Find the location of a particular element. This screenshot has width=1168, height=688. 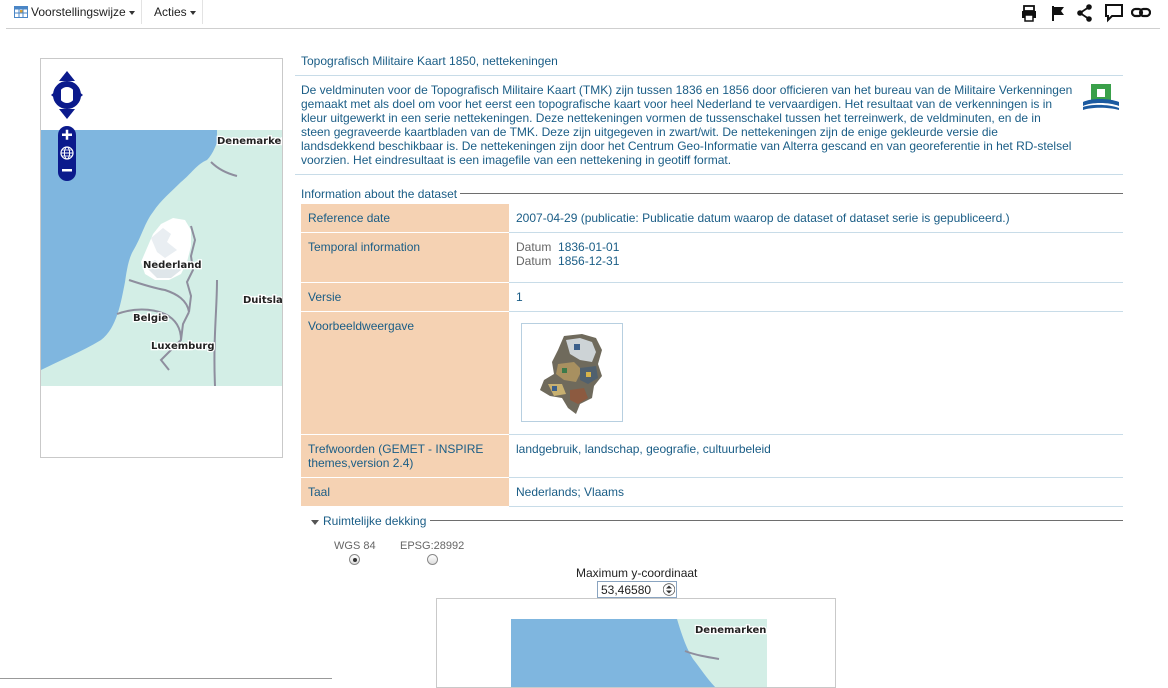

temporal-start: 1836-01-01 is located at coordinates (589, 247).